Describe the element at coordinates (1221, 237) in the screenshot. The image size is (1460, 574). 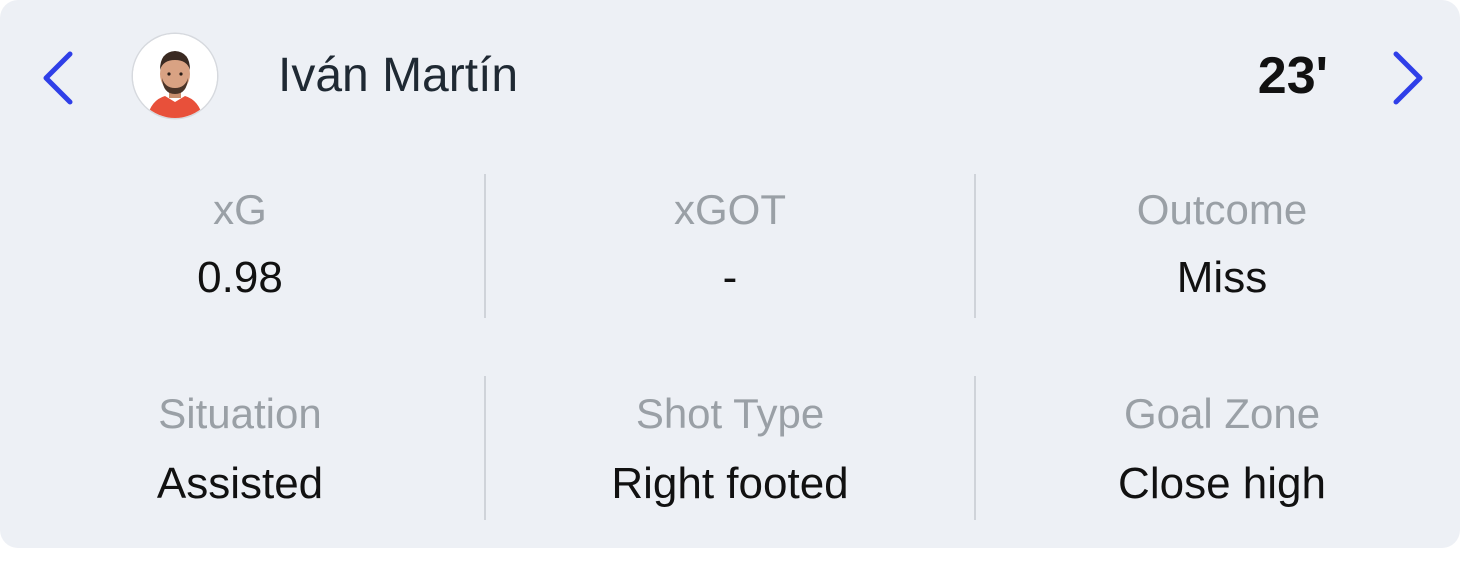
I see `stat-outcome: Outcome Miss` at that location.